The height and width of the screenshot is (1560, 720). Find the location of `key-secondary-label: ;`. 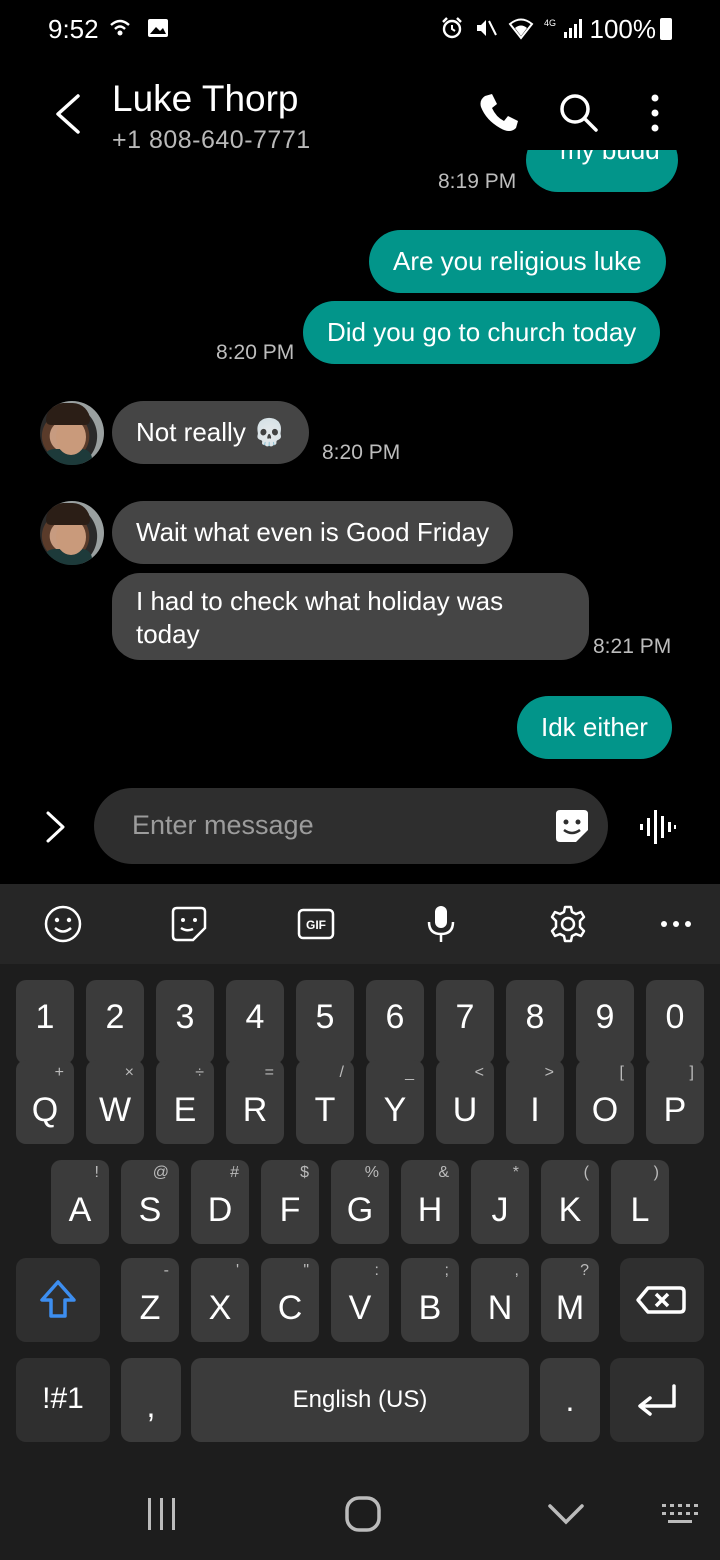

key-secondary-label: ; is located at coordinates (446, 1270).